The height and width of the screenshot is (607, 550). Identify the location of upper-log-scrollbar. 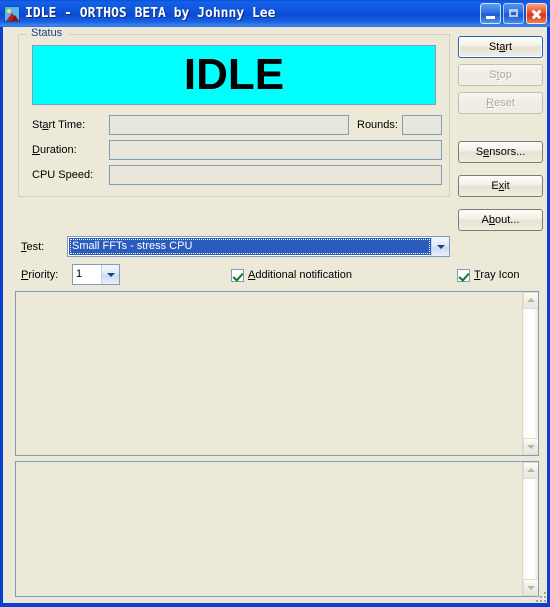
(530, 373).